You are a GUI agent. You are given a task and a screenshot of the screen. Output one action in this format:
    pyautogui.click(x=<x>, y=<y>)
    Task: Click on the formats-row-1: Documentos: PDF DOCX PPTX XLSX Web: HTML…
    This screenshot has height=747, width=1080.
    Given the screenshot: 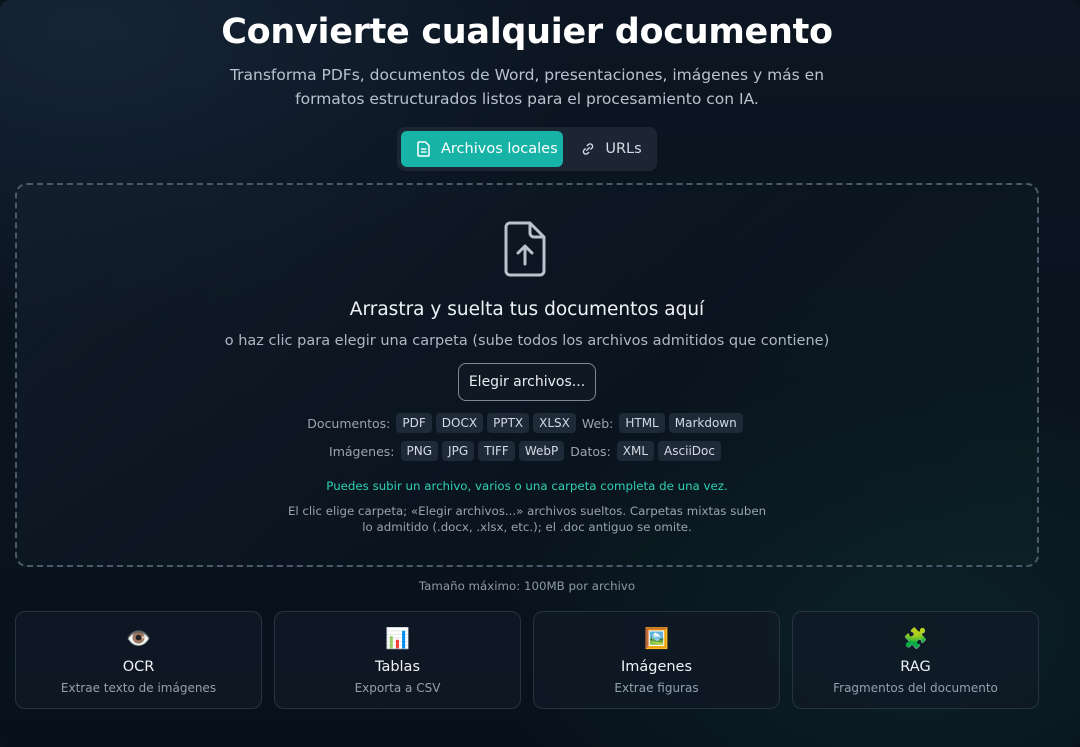 What is the action you would take?
    pyautogui.click(x=527, y=423)
    